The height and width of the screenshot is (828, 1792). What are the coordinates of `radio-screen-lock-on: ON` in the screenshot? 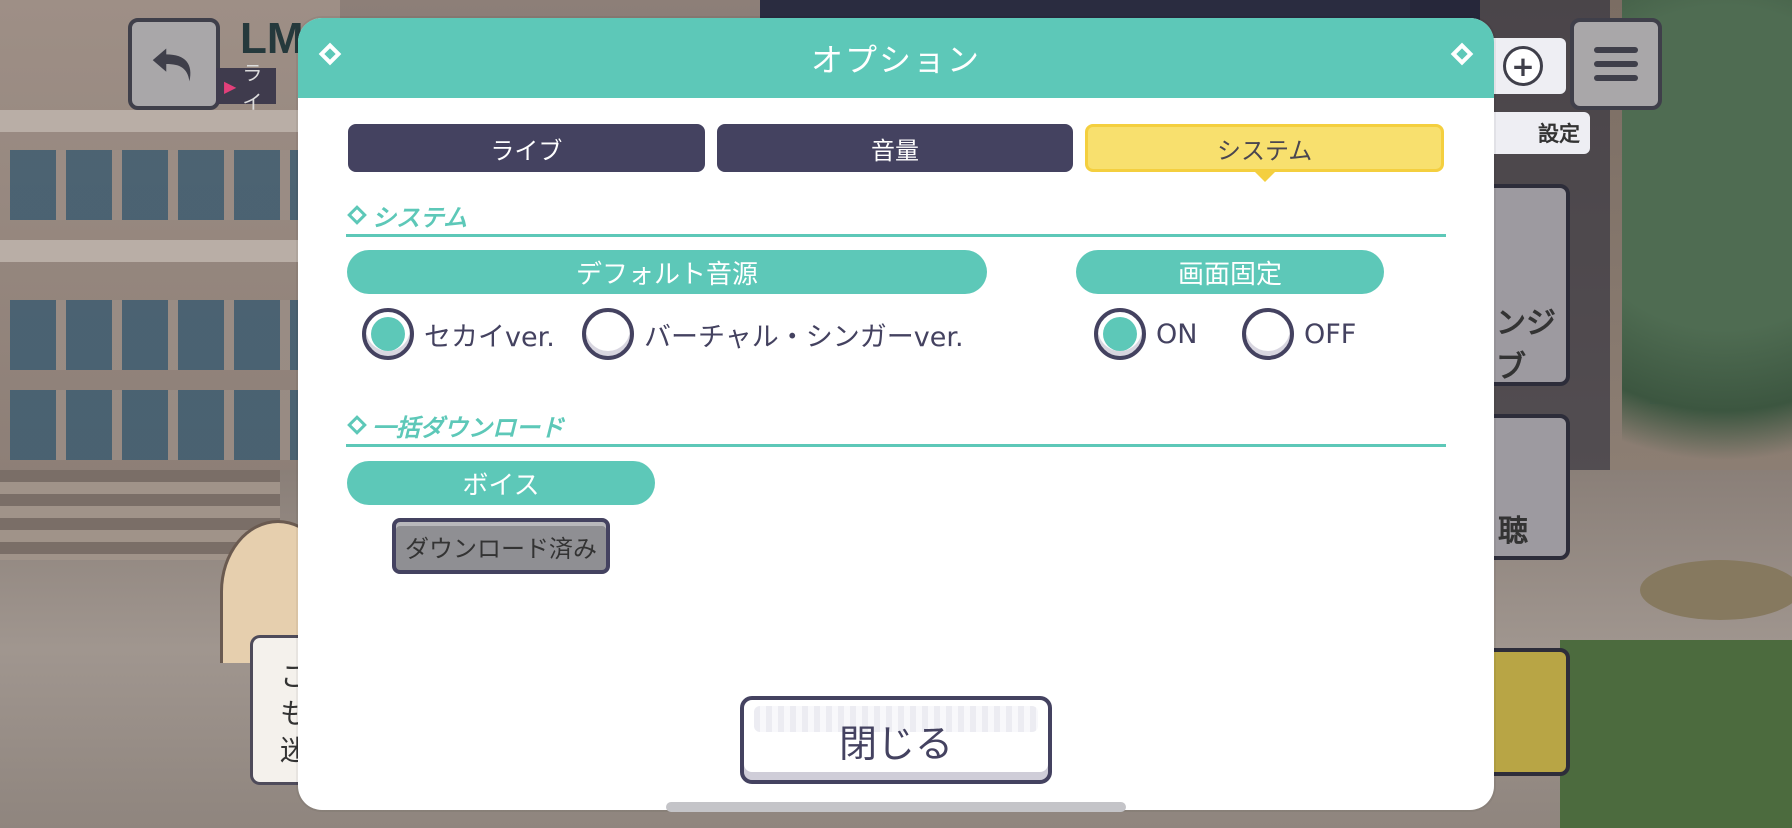 It's located at (1145, 334).